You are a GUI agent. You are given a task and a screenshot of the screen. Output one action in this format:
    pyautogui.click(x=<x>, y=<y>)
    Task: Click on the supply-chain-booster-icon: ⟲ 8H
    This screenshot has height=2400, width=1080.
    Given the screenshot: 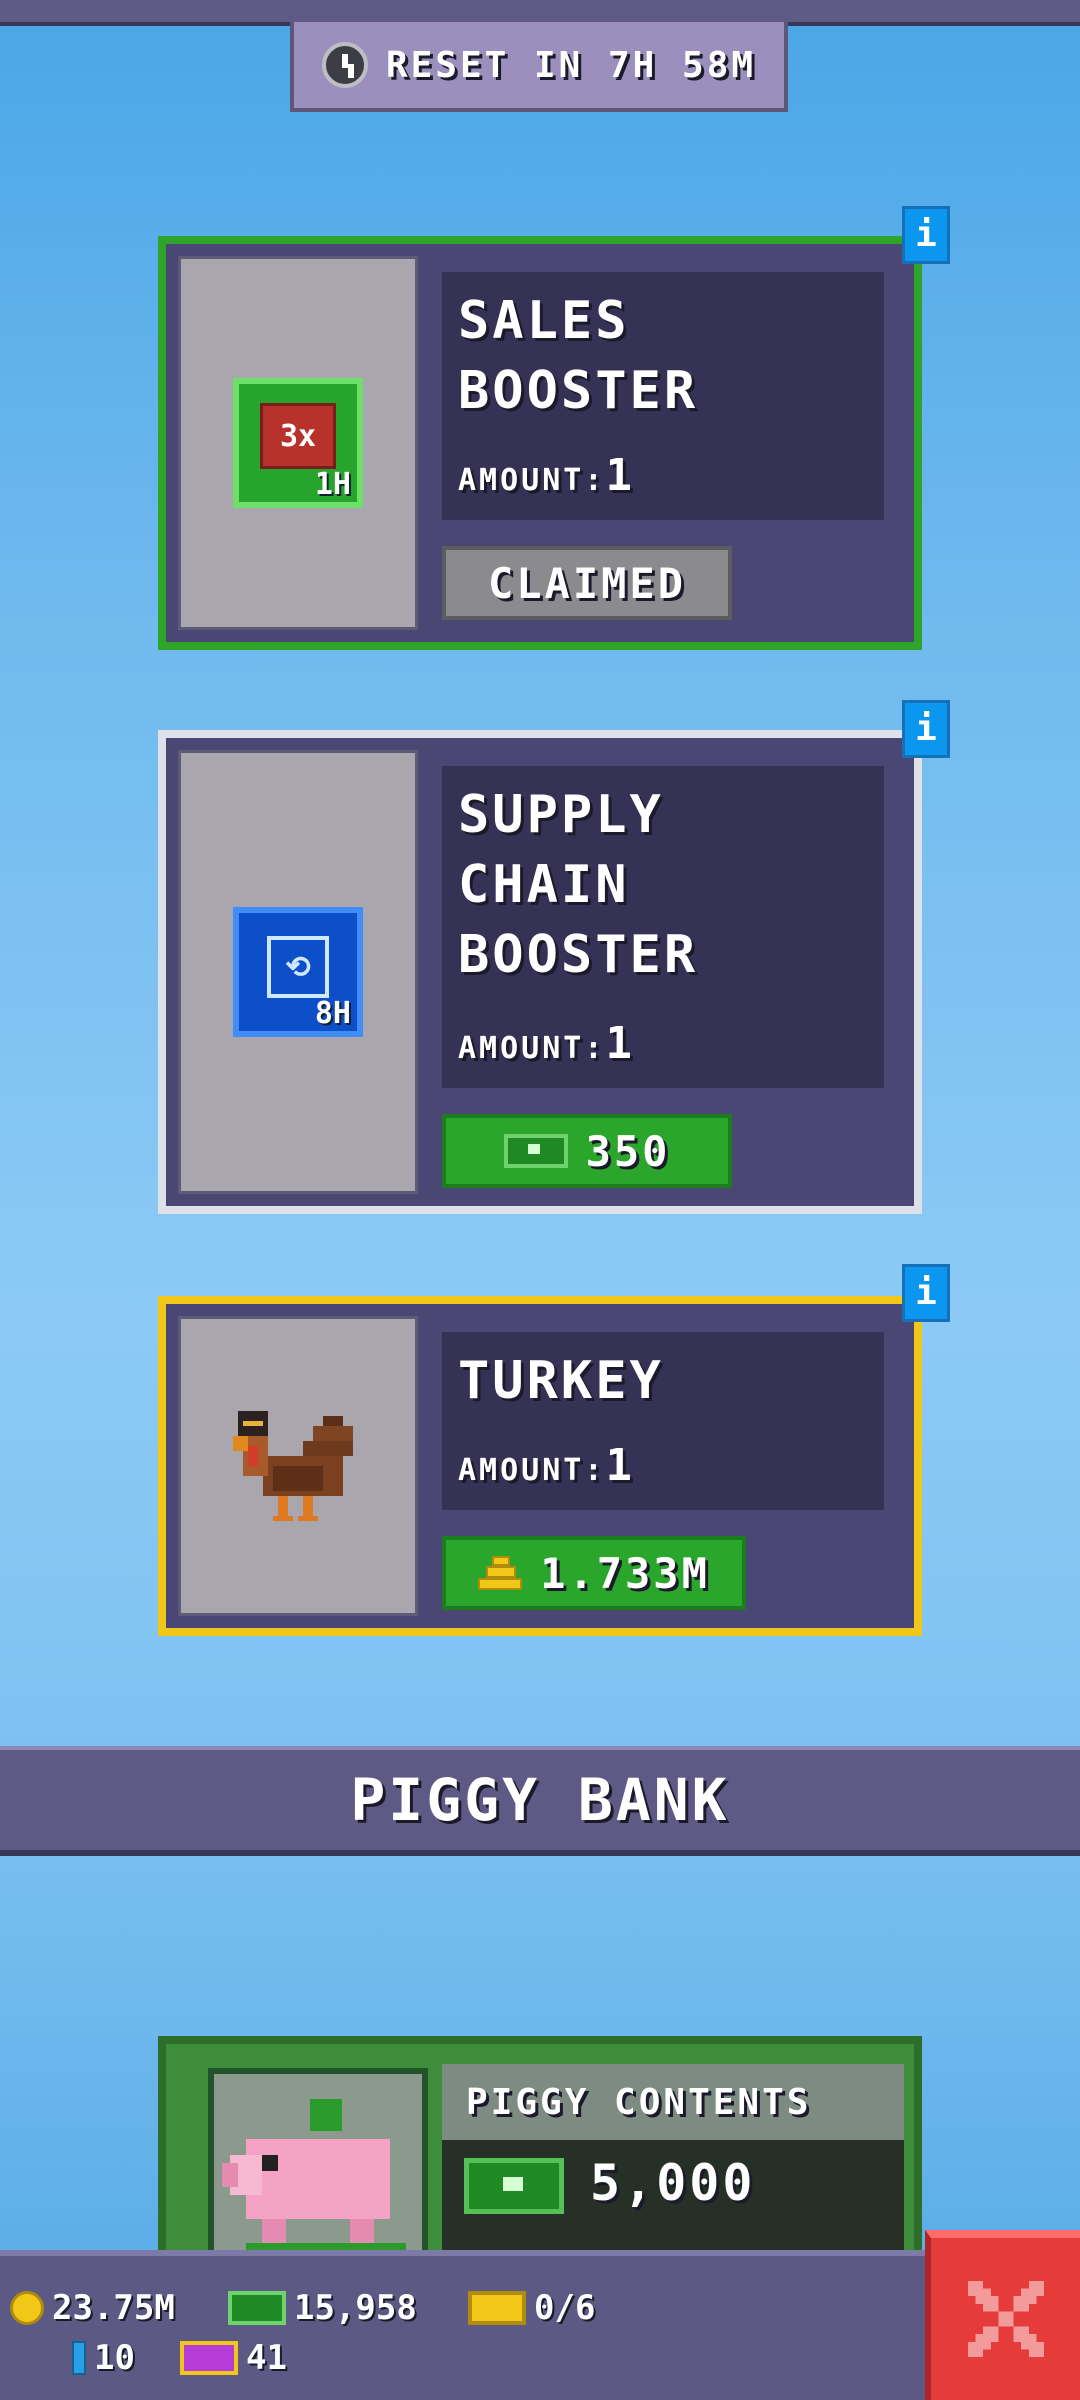 What is the action you would take?
    pyautogui.click(x=298, y=972)
    